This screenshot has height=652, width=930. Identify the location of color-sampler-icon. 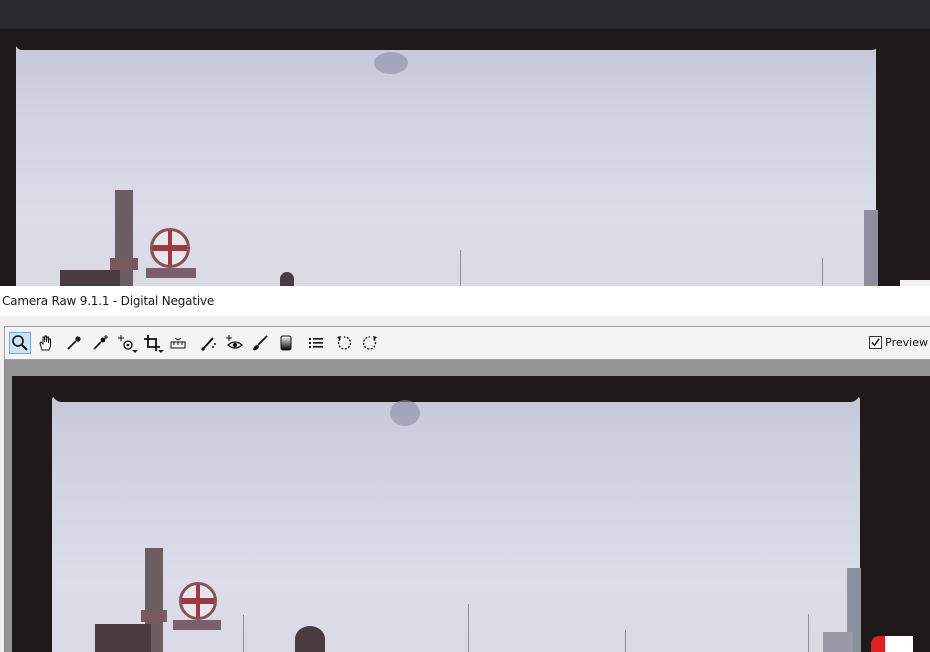
(100, 342).